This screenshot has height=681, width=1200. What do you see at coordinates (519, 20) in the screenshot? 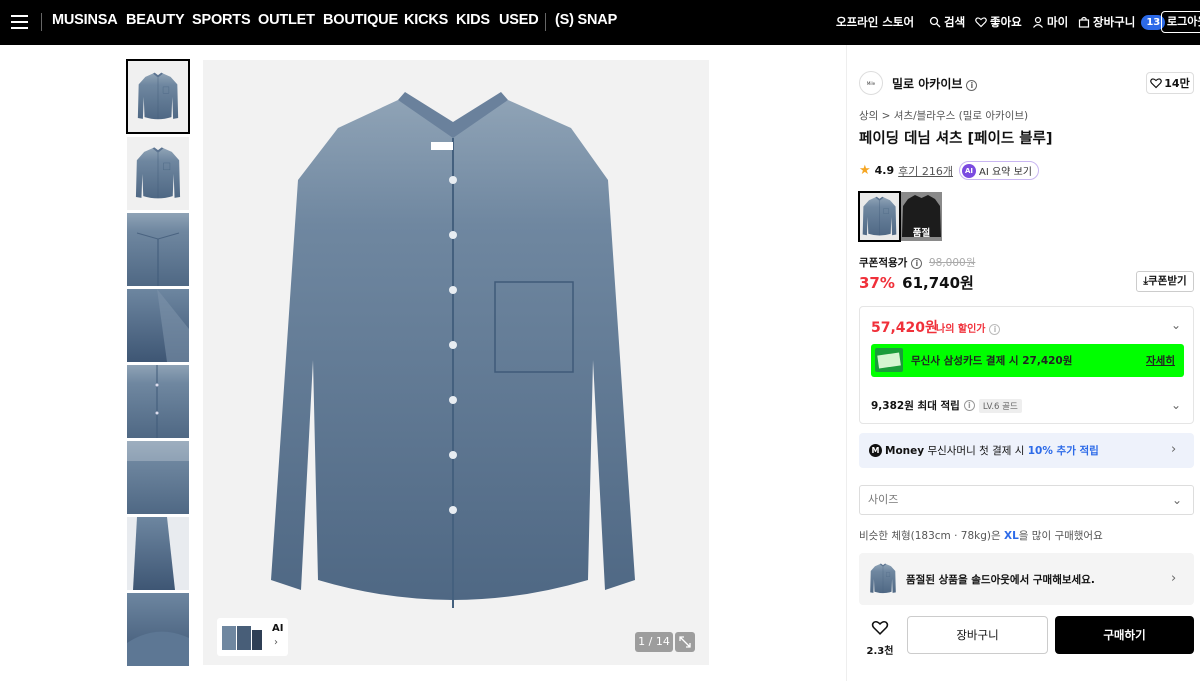
I see `nav-used: USED` at bounding box center [519, 20].